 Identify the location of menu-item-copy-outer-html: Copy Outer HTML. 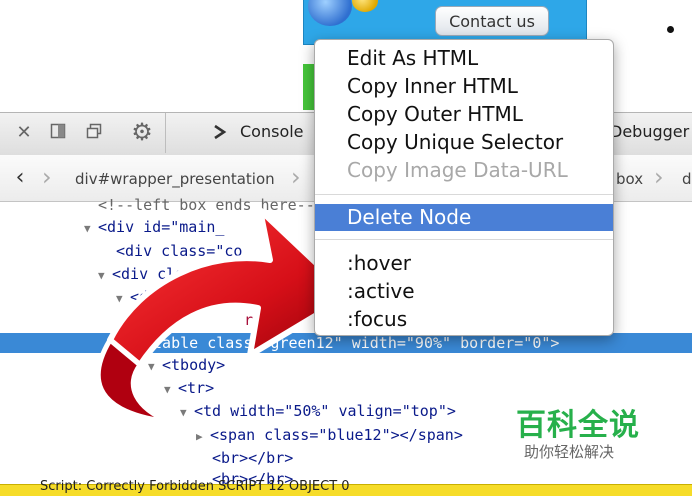
(435, 114).